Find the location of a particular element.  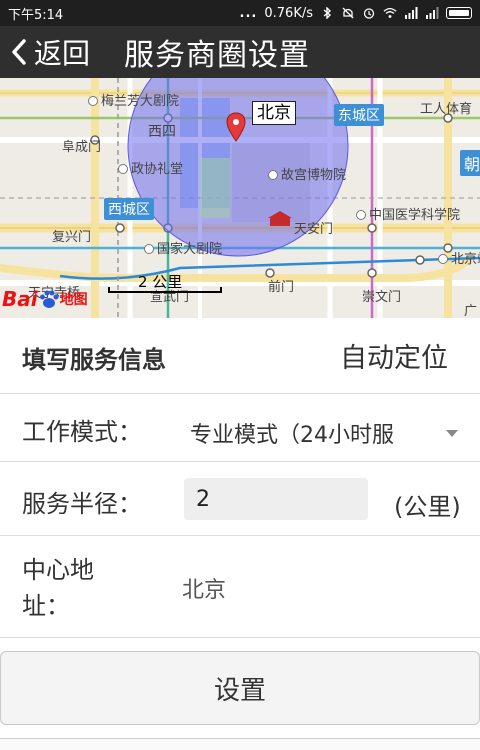

back-label: 返回 is located at coordinates (62, 53).